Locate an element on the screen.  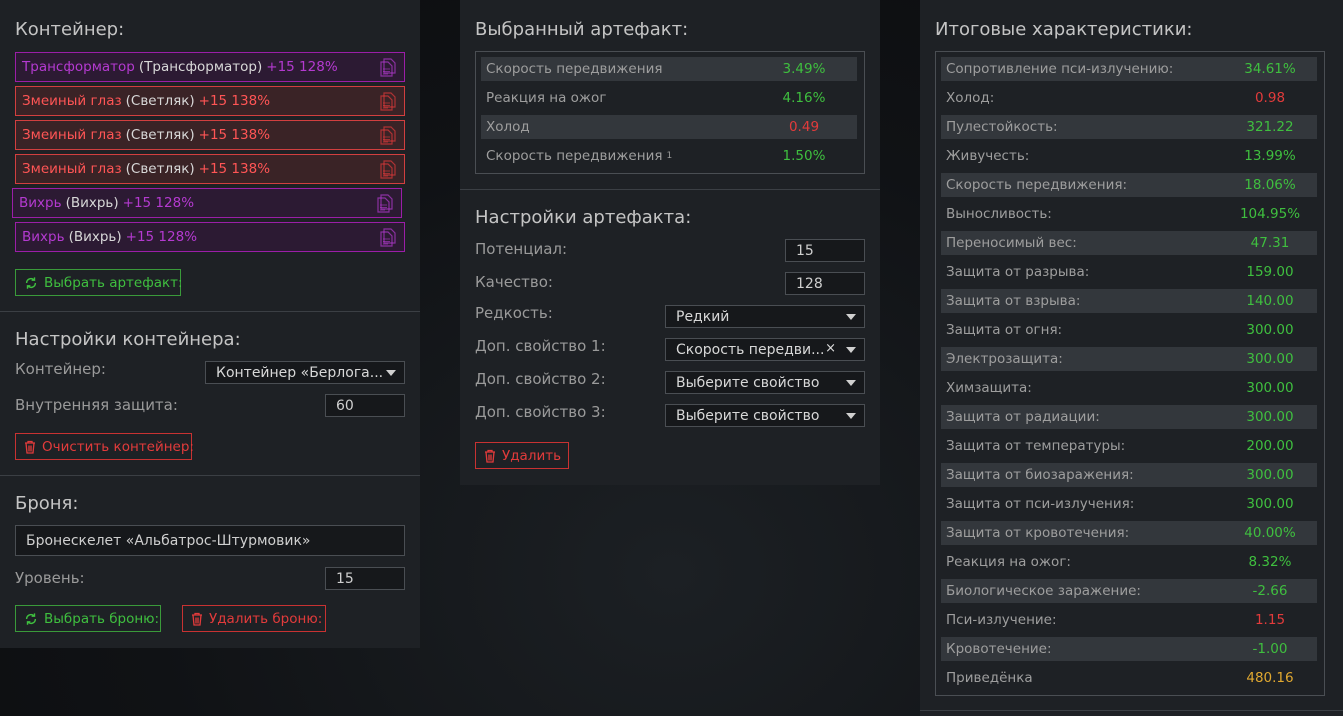
stat-name: Реакция на ожог: is located at coordinates (1008, 562).